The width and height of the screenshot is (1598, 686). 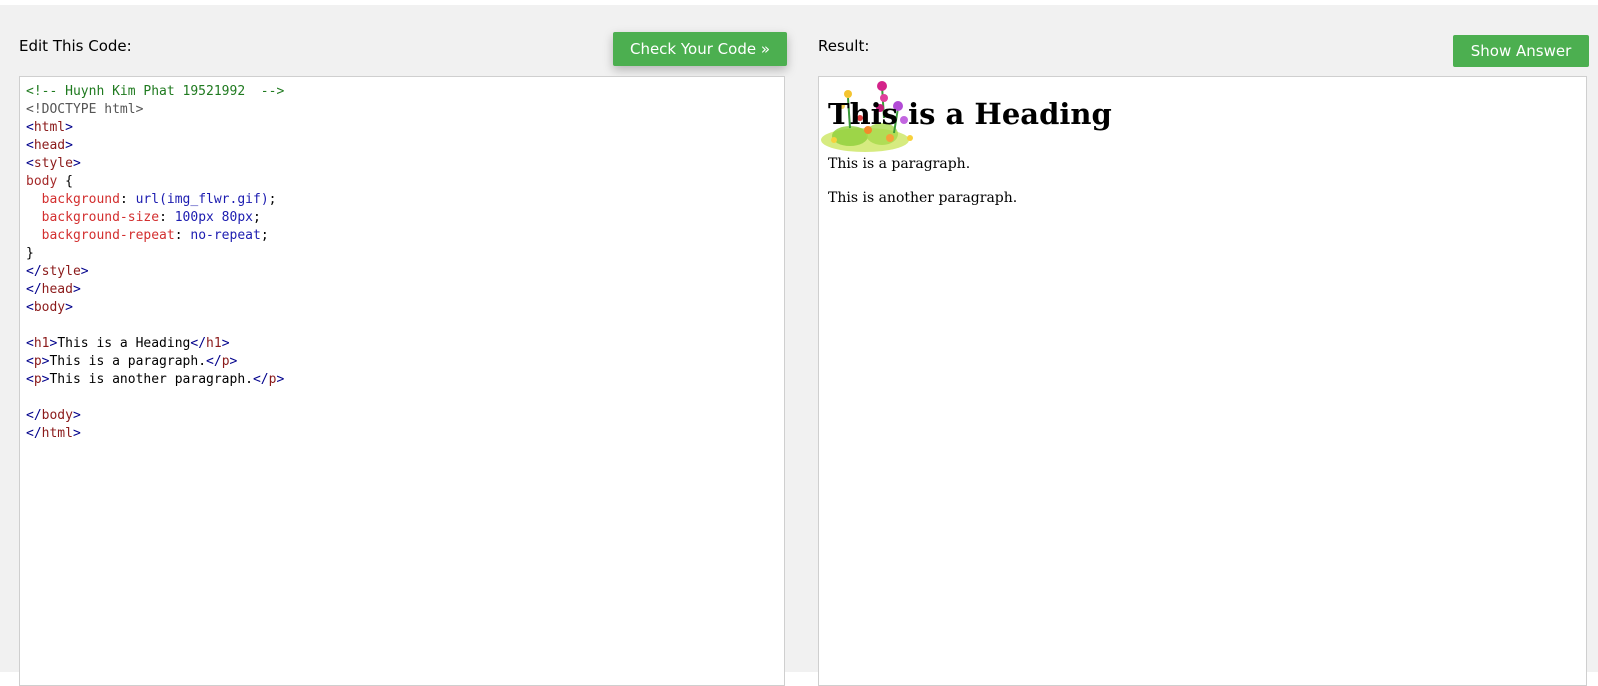 I want to click on code-line: <!DOCTYPE html>, so click(x=155, y=110).